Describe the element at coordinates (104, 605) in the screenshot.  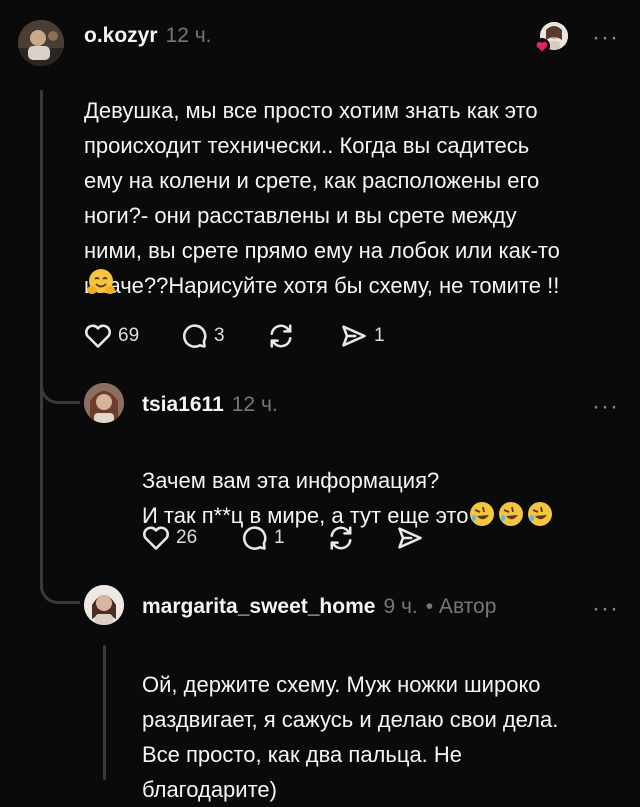
I see `reply2-avatar` at that location.